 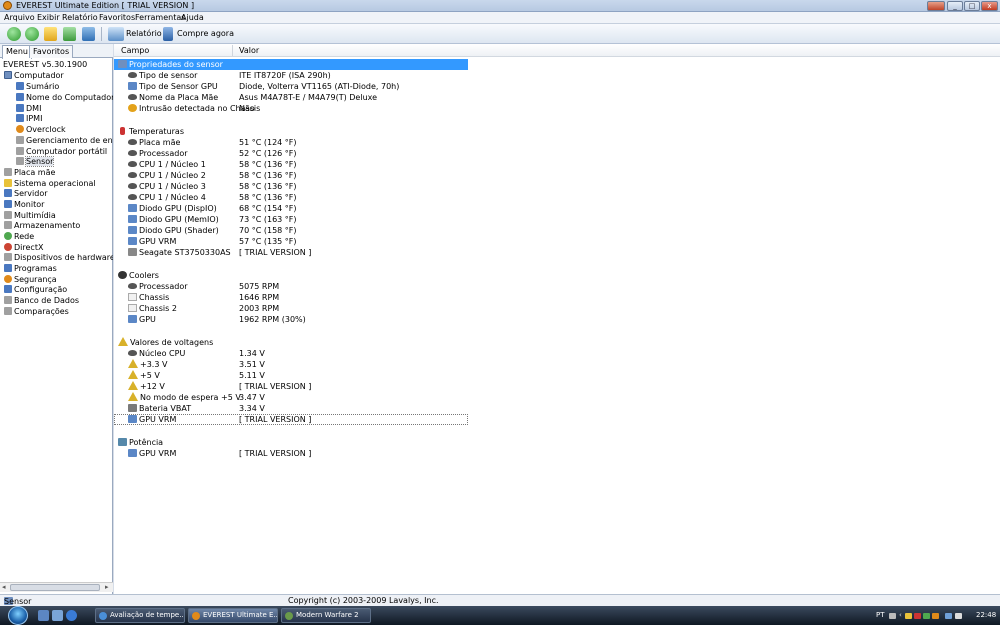 What do you see at coordinates (291, 308) in the screenshot?
I see `list-item: Chassis 2 2003 RPM` at bounding box center [291, 308].